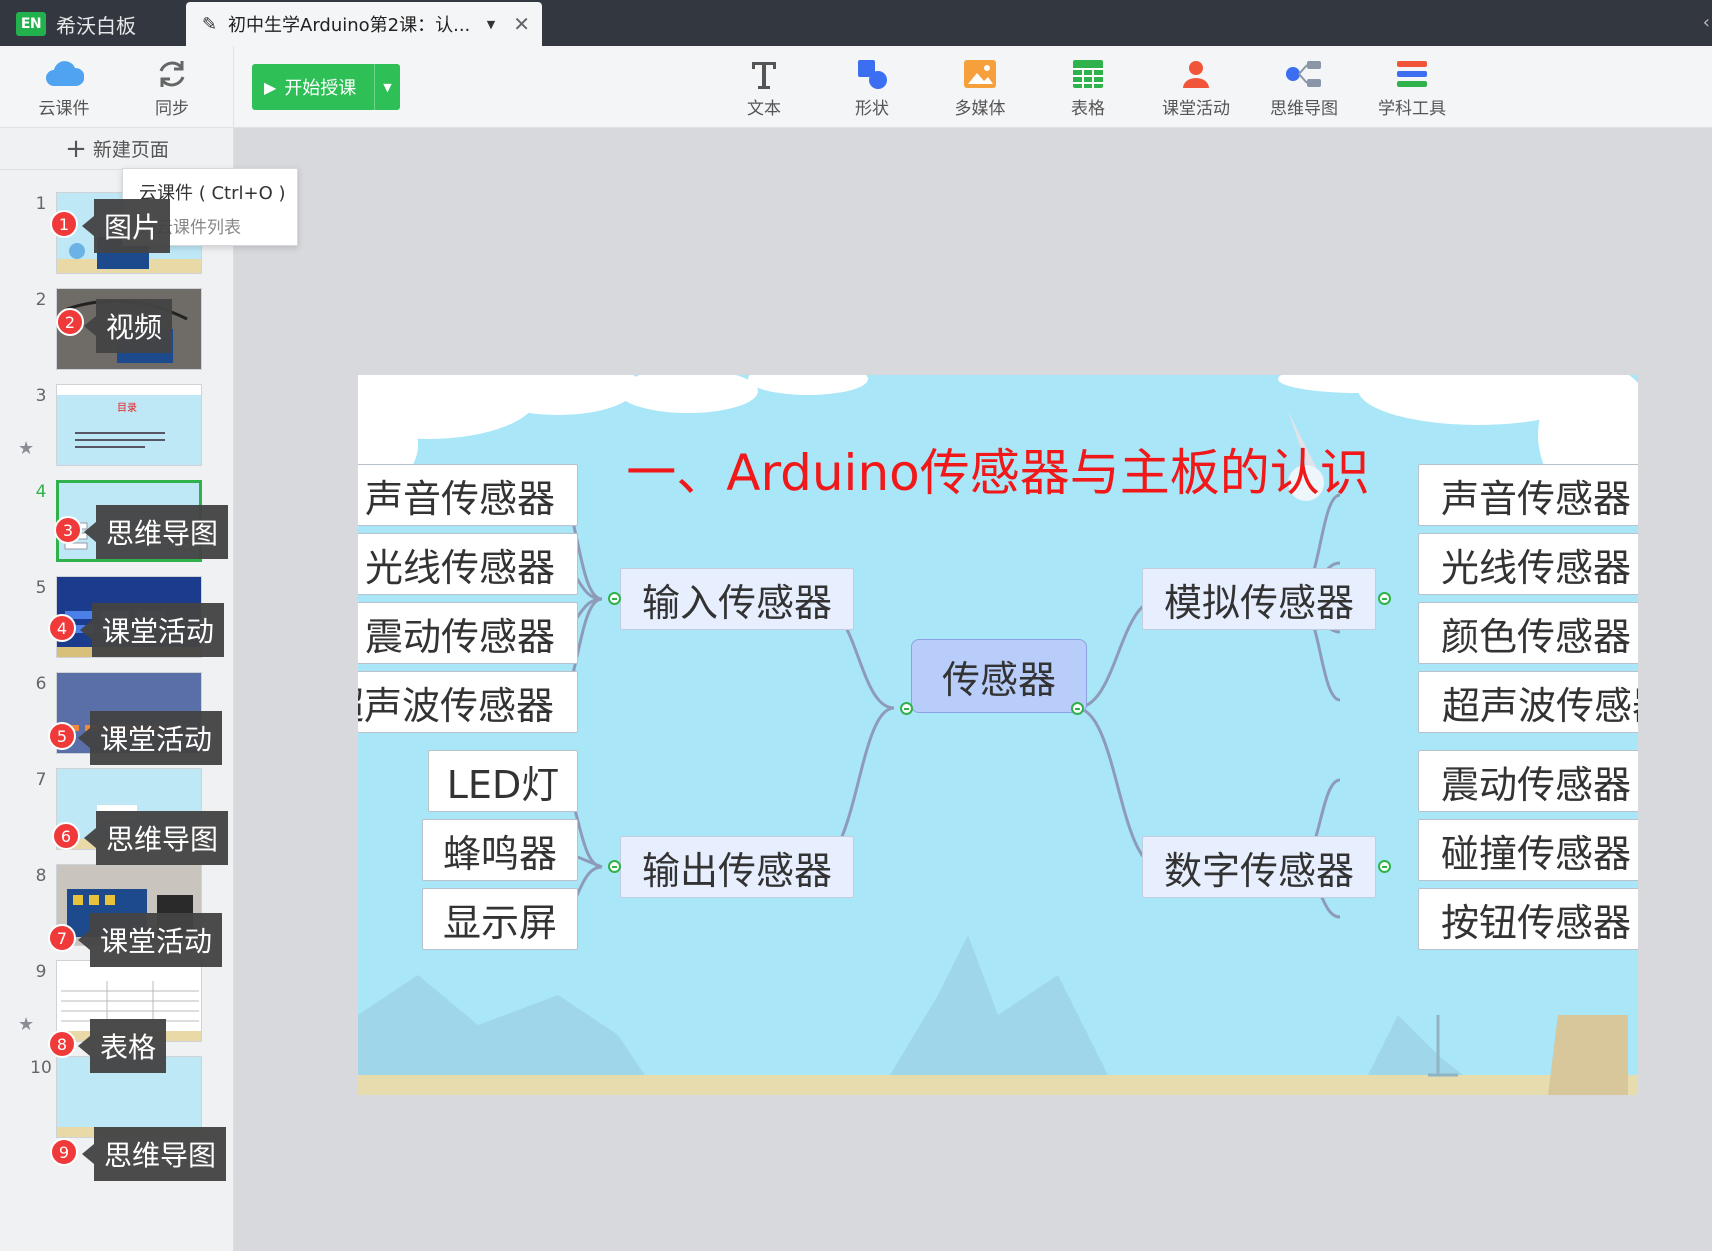 The image size is (1712, 1251). Describe the element at coordinates (980, 74) in the screenshot. I see `media-icon` at that location.